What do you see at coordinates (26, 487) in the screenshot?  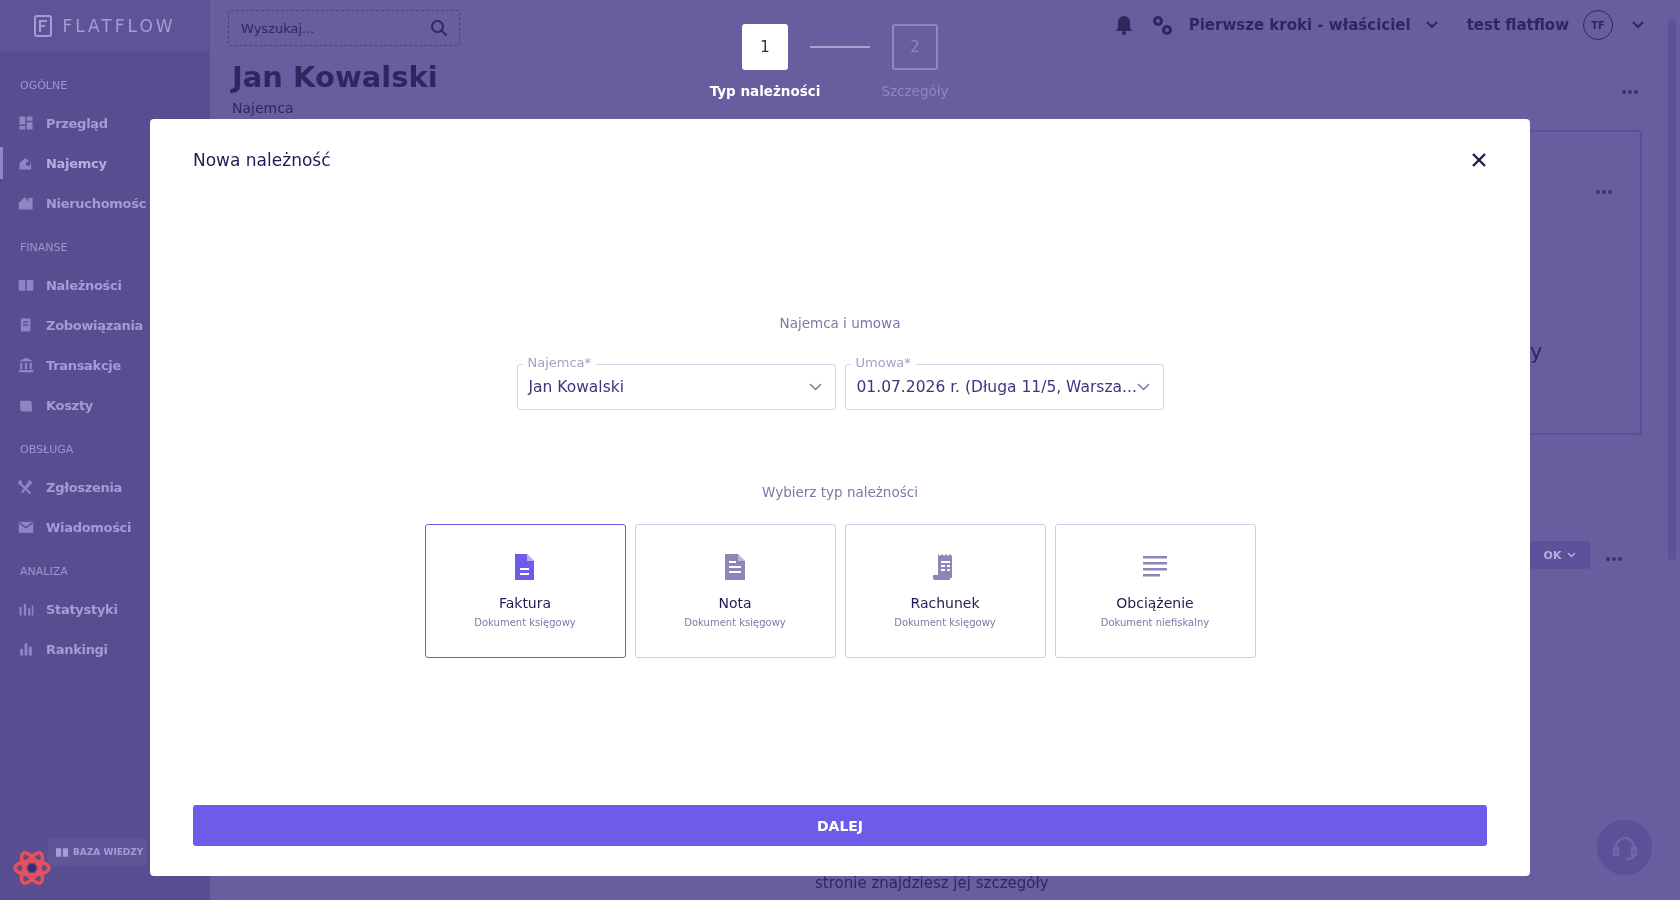 I see `tools-icon` at bounding box center [26, 487].